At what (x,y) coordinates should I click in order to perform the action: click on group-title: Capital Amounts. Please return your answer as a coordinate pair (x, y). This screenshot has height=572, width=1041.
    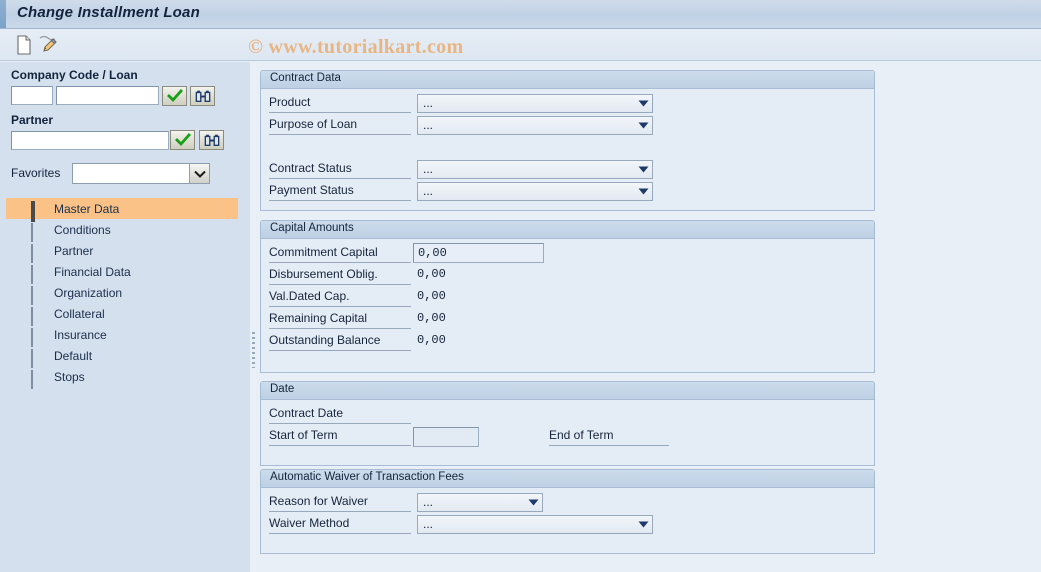
    Looking at the image, I should click on (312, 228).